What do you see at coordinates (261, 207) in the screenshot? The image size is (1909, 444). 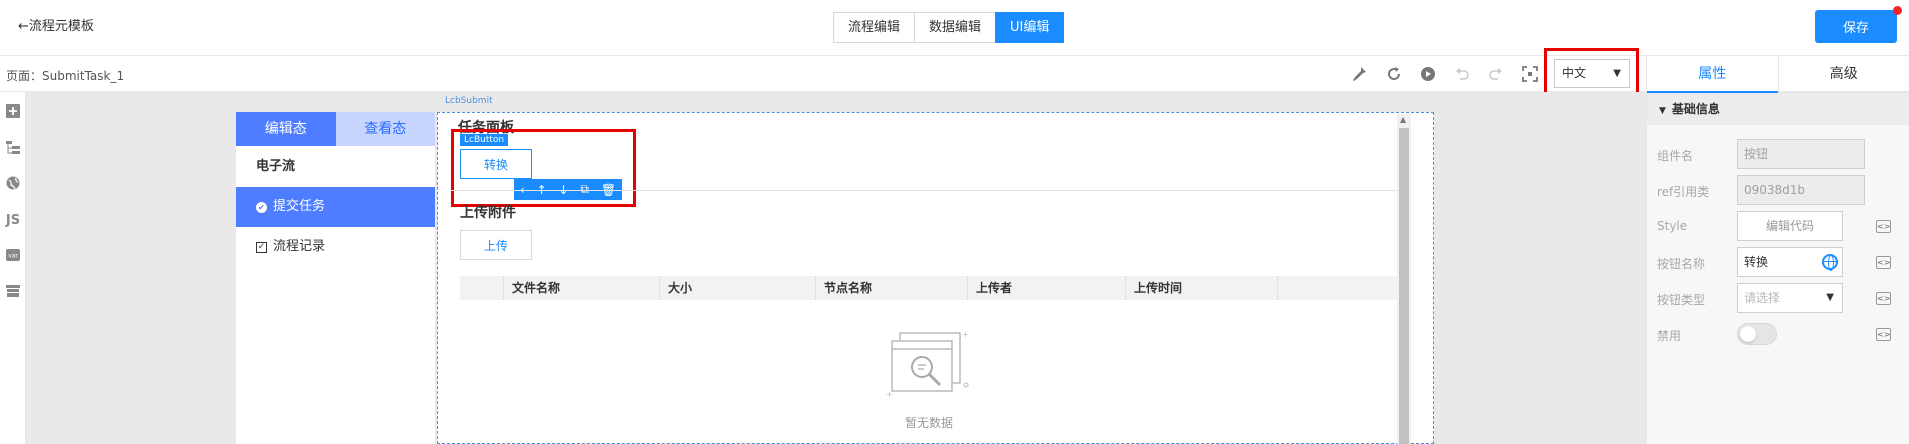 I see `check-circle-icon: ✔` at bounding box center [261, 207].